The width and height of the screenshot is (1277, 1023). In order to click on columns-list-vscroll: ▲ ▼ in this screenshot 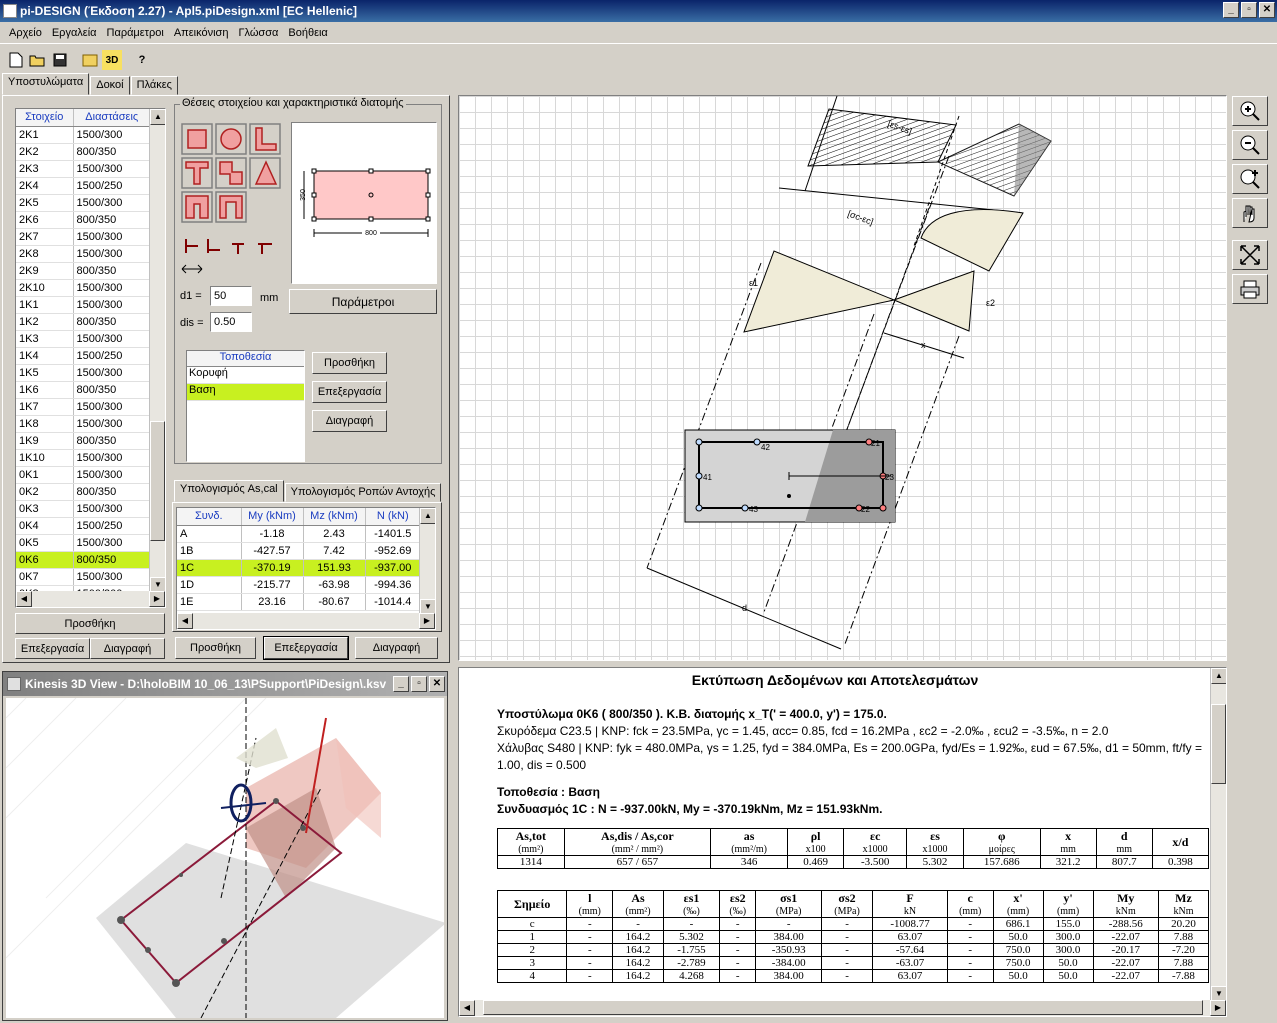, I will do `click(157, 351)`.